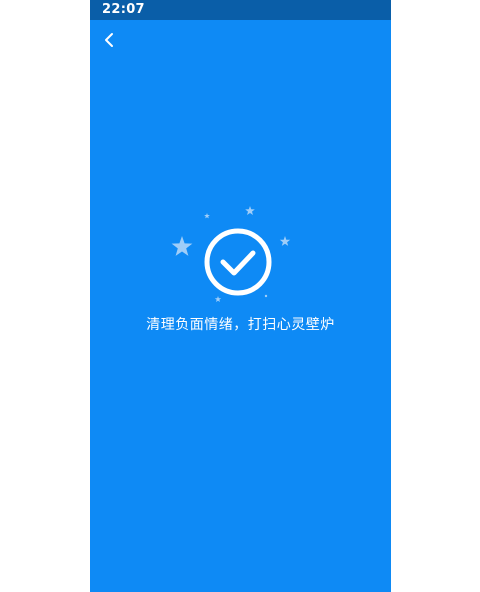  What do you see at coordinates (240, 325) in the screenshot?
I see `result-message: 清理负面情绪，打扫心灵壁炉` at bounding box center [240, 325].